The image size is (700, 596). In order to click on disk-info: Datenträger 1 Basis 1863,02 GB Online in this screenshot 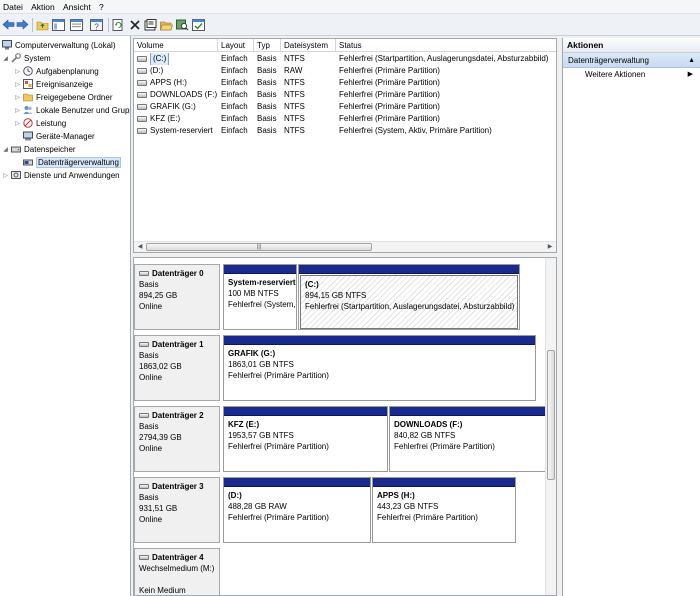, I will do `click(177, 368)`.